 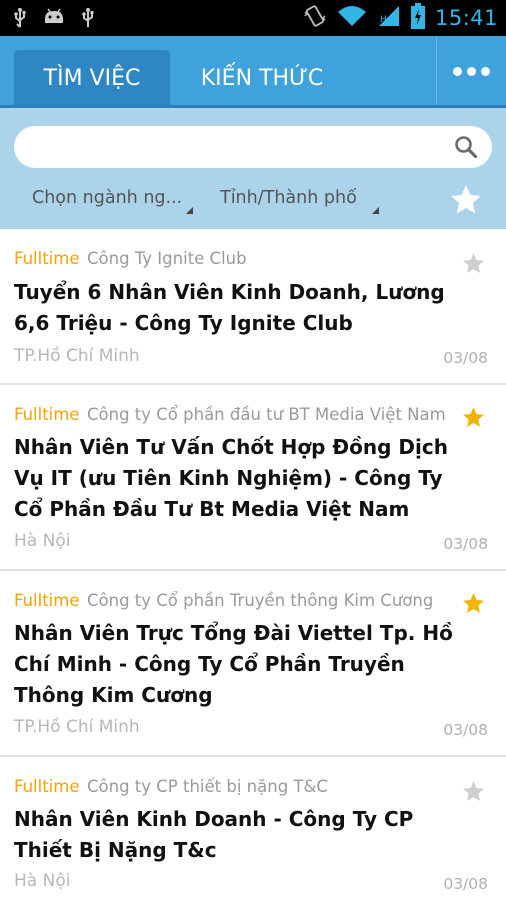 What do you see at coordinates (266, 414) in the screenshot?
I see `company-name: Công ty Cổ phần đầu tư BT Media Việt Nam` at bounding box center [266, 414].